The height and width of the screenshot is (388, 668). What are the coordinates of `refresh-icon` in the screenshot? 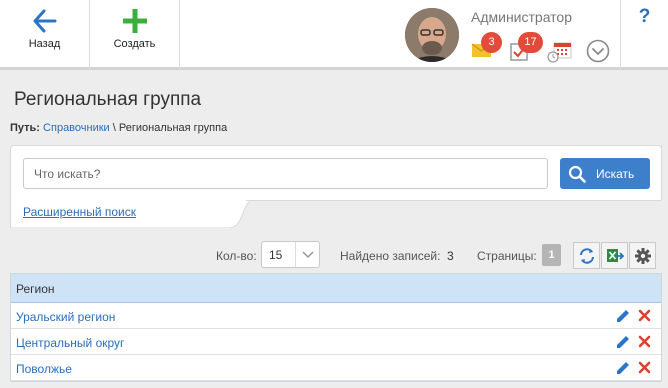 It's located at (586, 255).